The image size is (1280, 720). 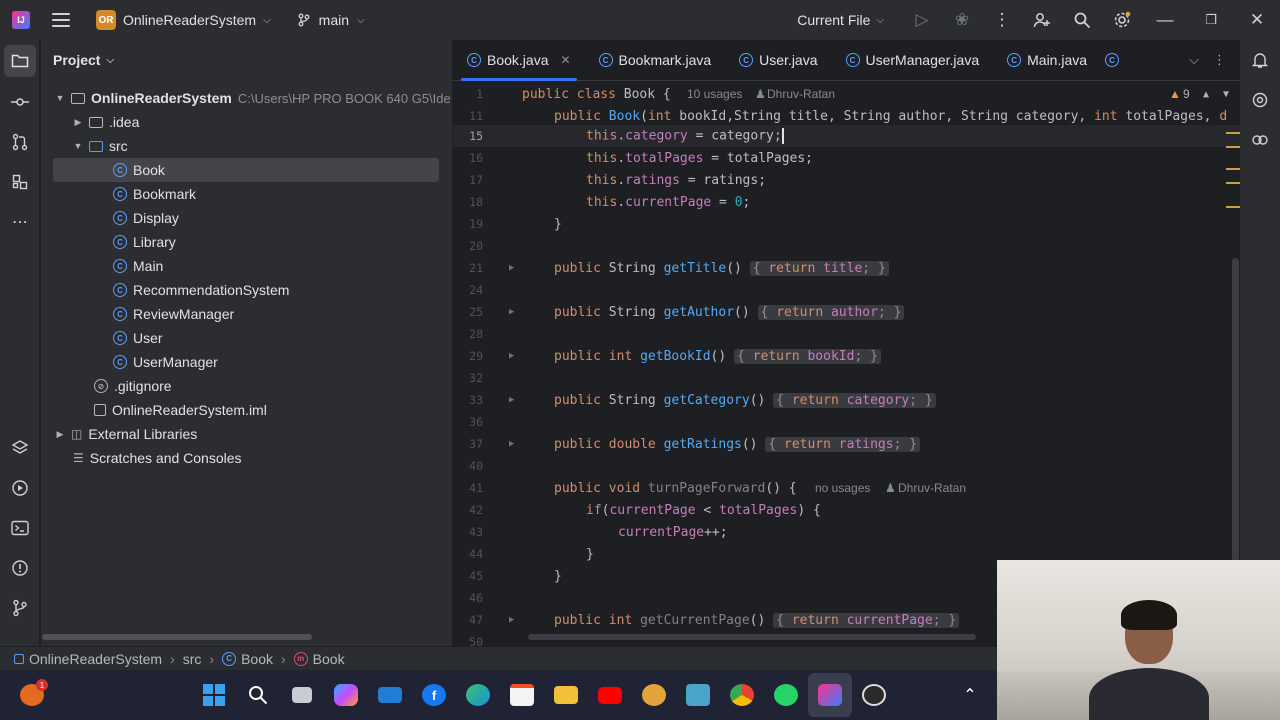 I want to click on tab-book-java: C Book.java ✕, so click(x=519, y=60).